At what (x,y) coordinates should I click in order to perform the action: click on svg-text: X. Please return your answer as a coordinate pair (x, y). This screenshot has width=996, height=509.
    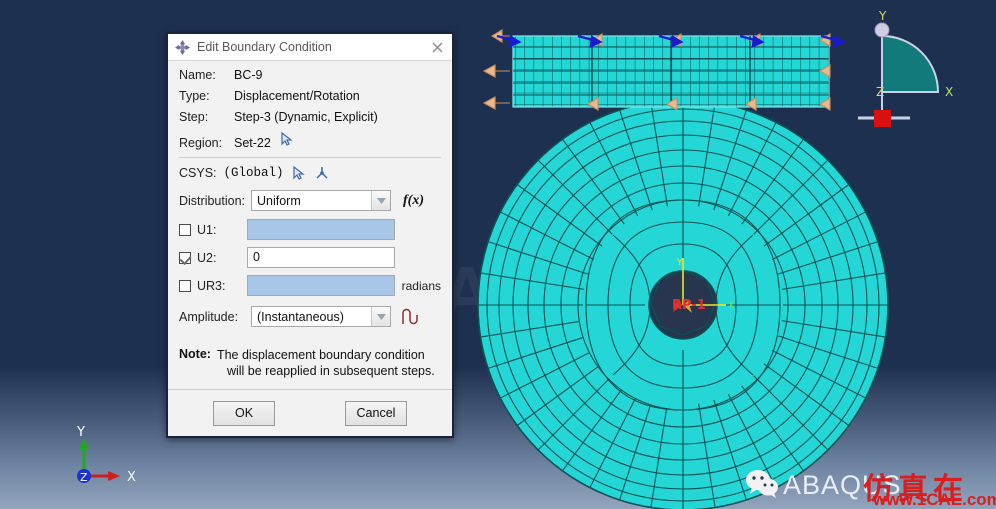
    Looking at the image, I should click on (731, 306).